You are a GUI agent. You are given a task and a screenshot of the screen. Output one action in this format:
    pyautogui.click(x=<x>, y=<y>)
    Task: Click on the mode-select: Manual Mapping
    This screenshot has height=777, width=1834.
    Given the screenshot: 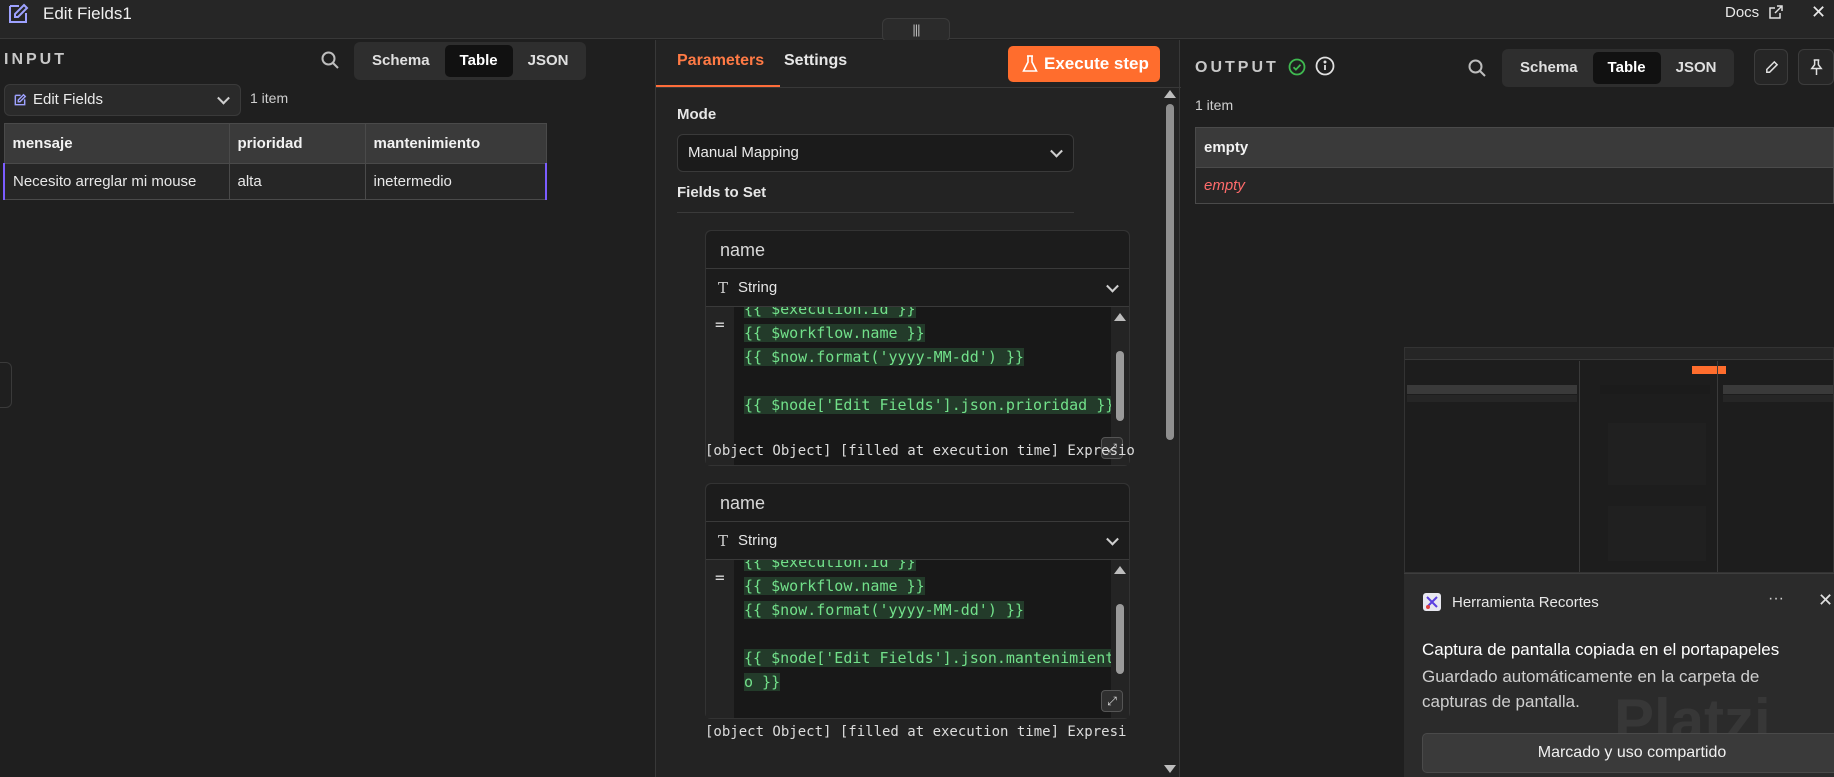 What is the action you would take?
    pyautogui.click(x=875, y=153)
    